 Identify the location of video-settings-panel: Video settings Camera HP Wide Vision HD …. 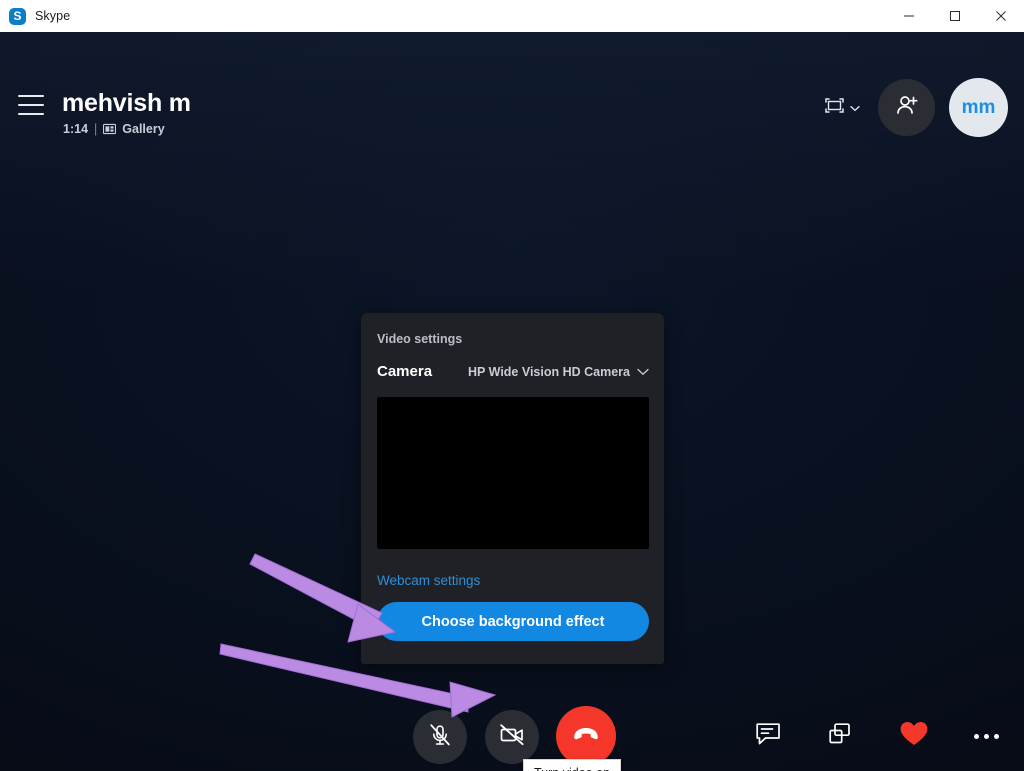
(512, 488).